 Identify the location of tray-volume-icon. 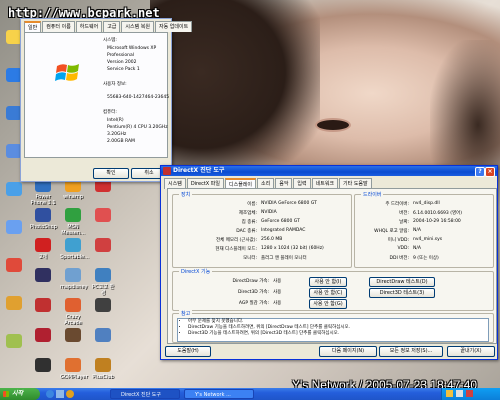
(459, 393).